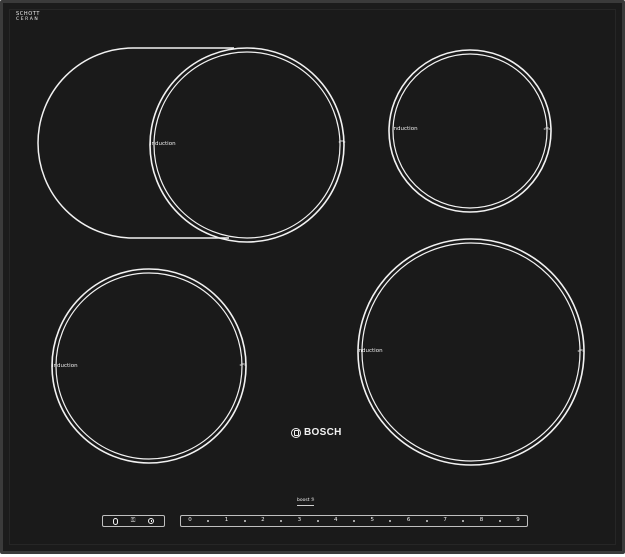 This screenshot has height=557, width=625. Describe the element at coordinates (336, 521) in the screenshot. I see `power-level-4: 4` at that location.